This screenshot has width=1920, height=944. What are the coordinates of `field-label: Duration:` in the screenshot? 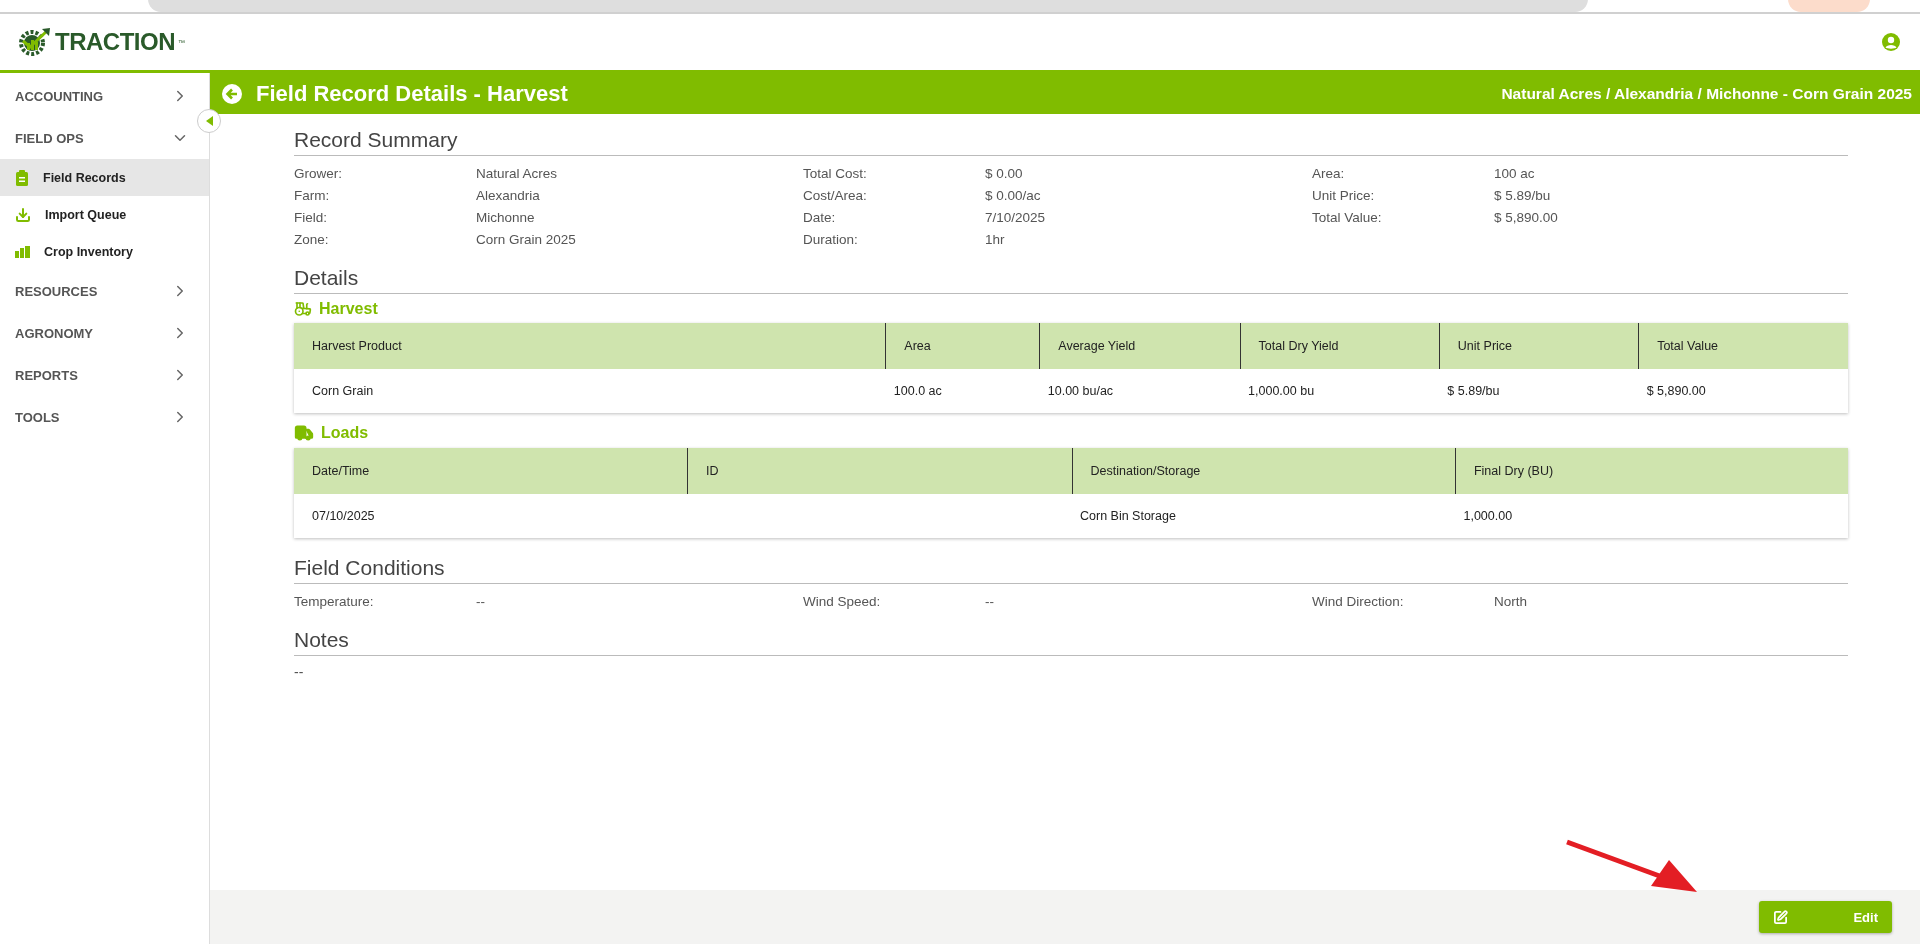 It's located at (831, 239).